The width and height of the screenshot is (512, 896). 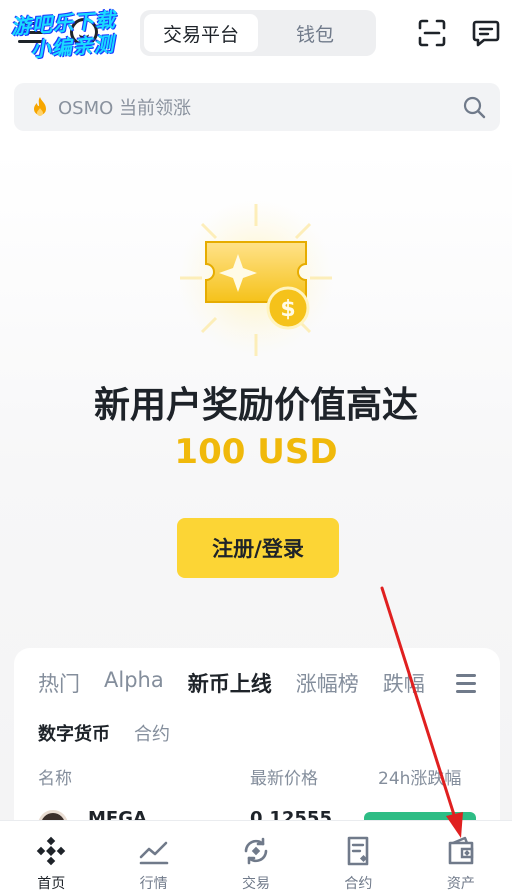 I want to click on nav-label-futures: 合约, so click(x=358, y=884).